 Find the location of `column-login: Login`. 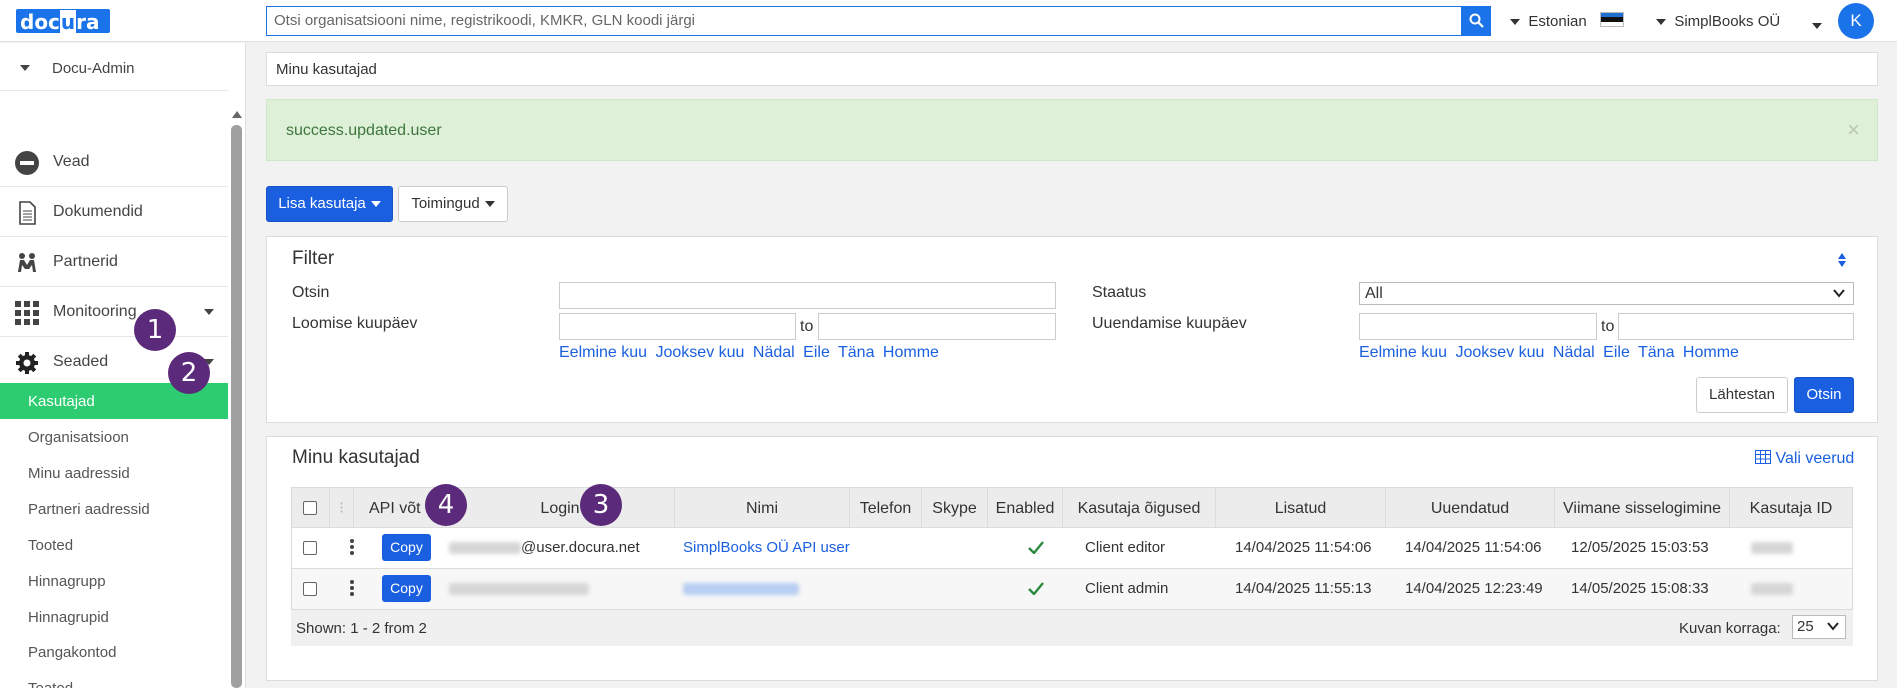

column-login: Login is located at coordinates (560, 508).